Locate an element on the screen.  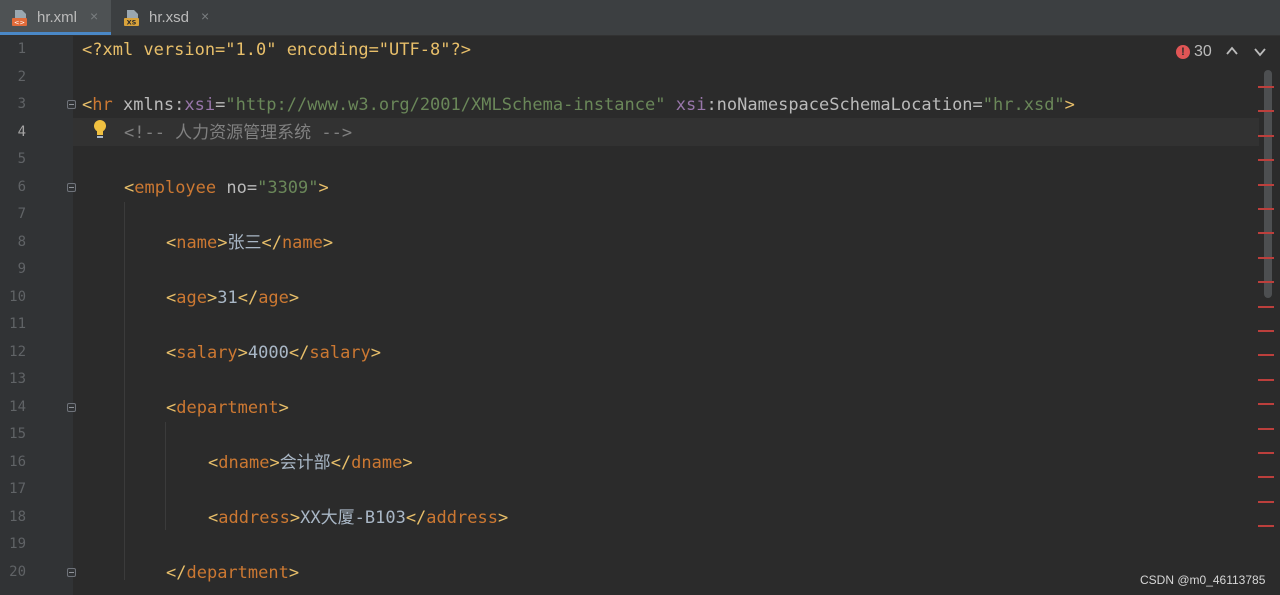
code-token: 4000 is located at coordinates (268, 352).